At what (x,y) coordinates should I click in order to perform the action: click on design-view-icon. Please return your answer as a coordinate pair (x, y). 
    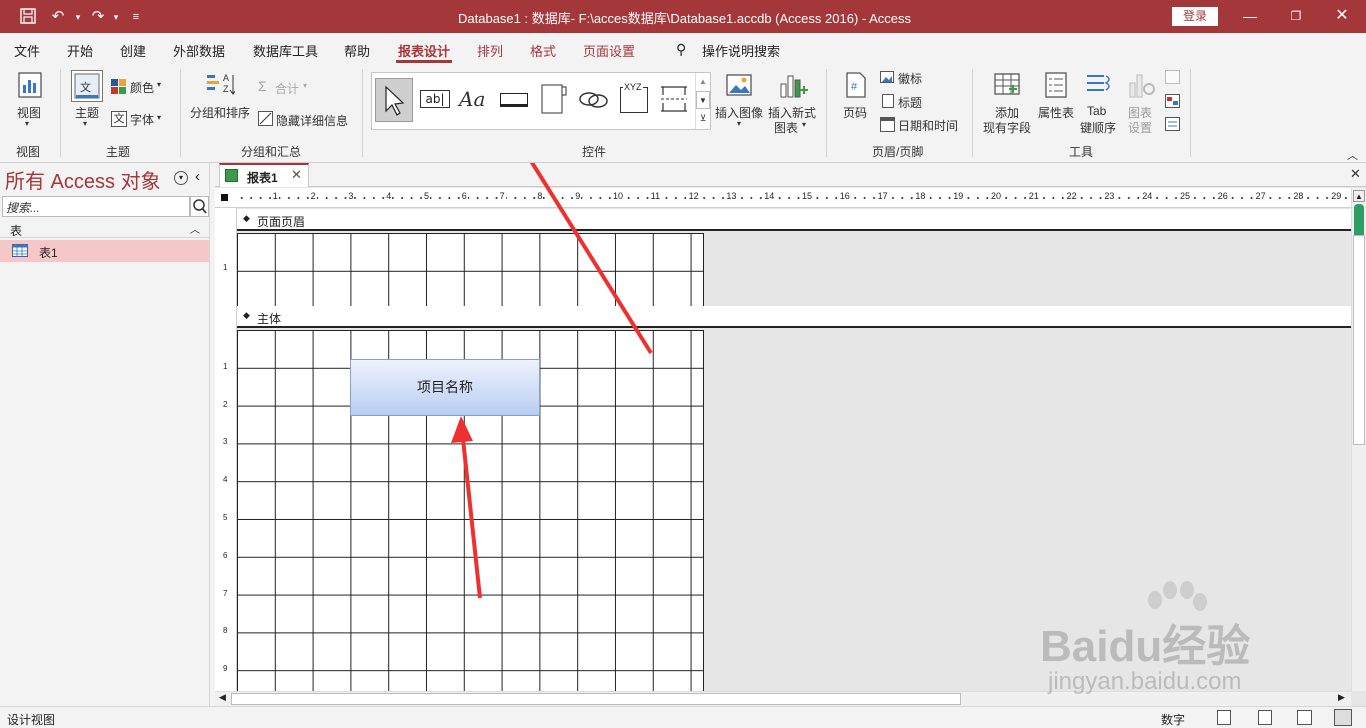
    Looking at the image, I should click on (1343, 717).